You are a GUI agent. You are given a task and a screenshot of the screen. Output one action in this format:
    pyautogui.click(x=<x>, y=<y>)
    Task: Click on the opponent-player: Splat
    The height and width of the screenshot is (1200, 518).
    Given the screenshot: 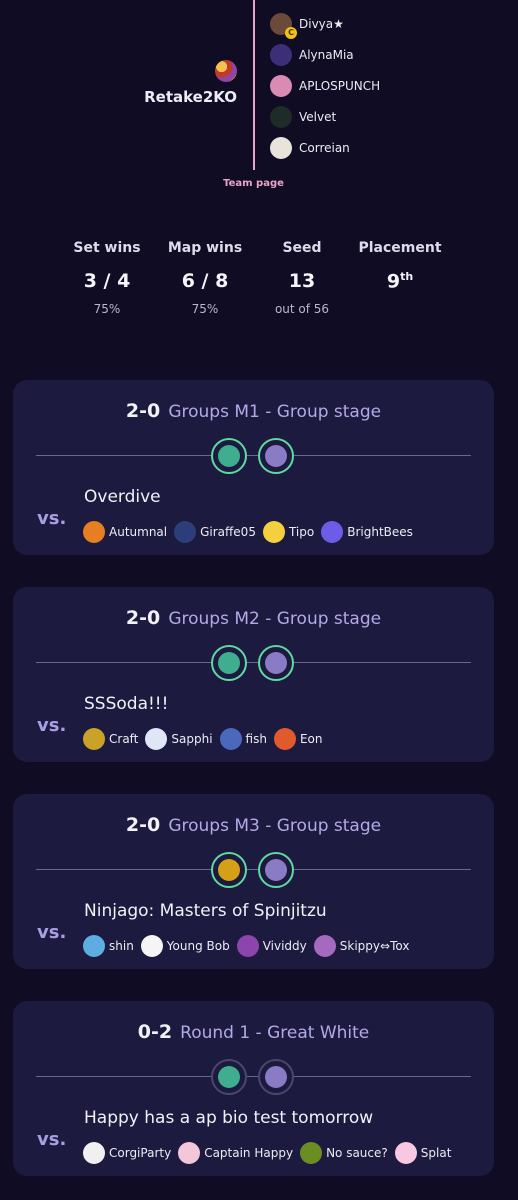 What is the action you would take?
    pyautogui.click(x=423, y=1153)
    